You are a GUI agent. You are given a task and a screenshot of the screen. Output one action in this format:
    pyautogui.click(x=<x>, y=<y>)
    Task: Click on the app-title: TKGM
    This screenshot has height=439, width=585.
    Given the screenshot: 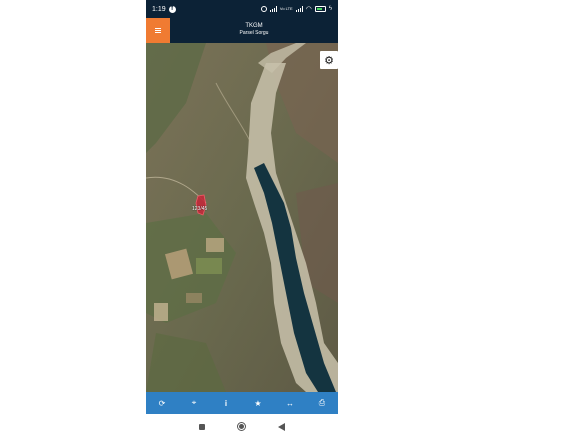 What is the action you would take?
    pyautogui.click(x=254, y=26)
    